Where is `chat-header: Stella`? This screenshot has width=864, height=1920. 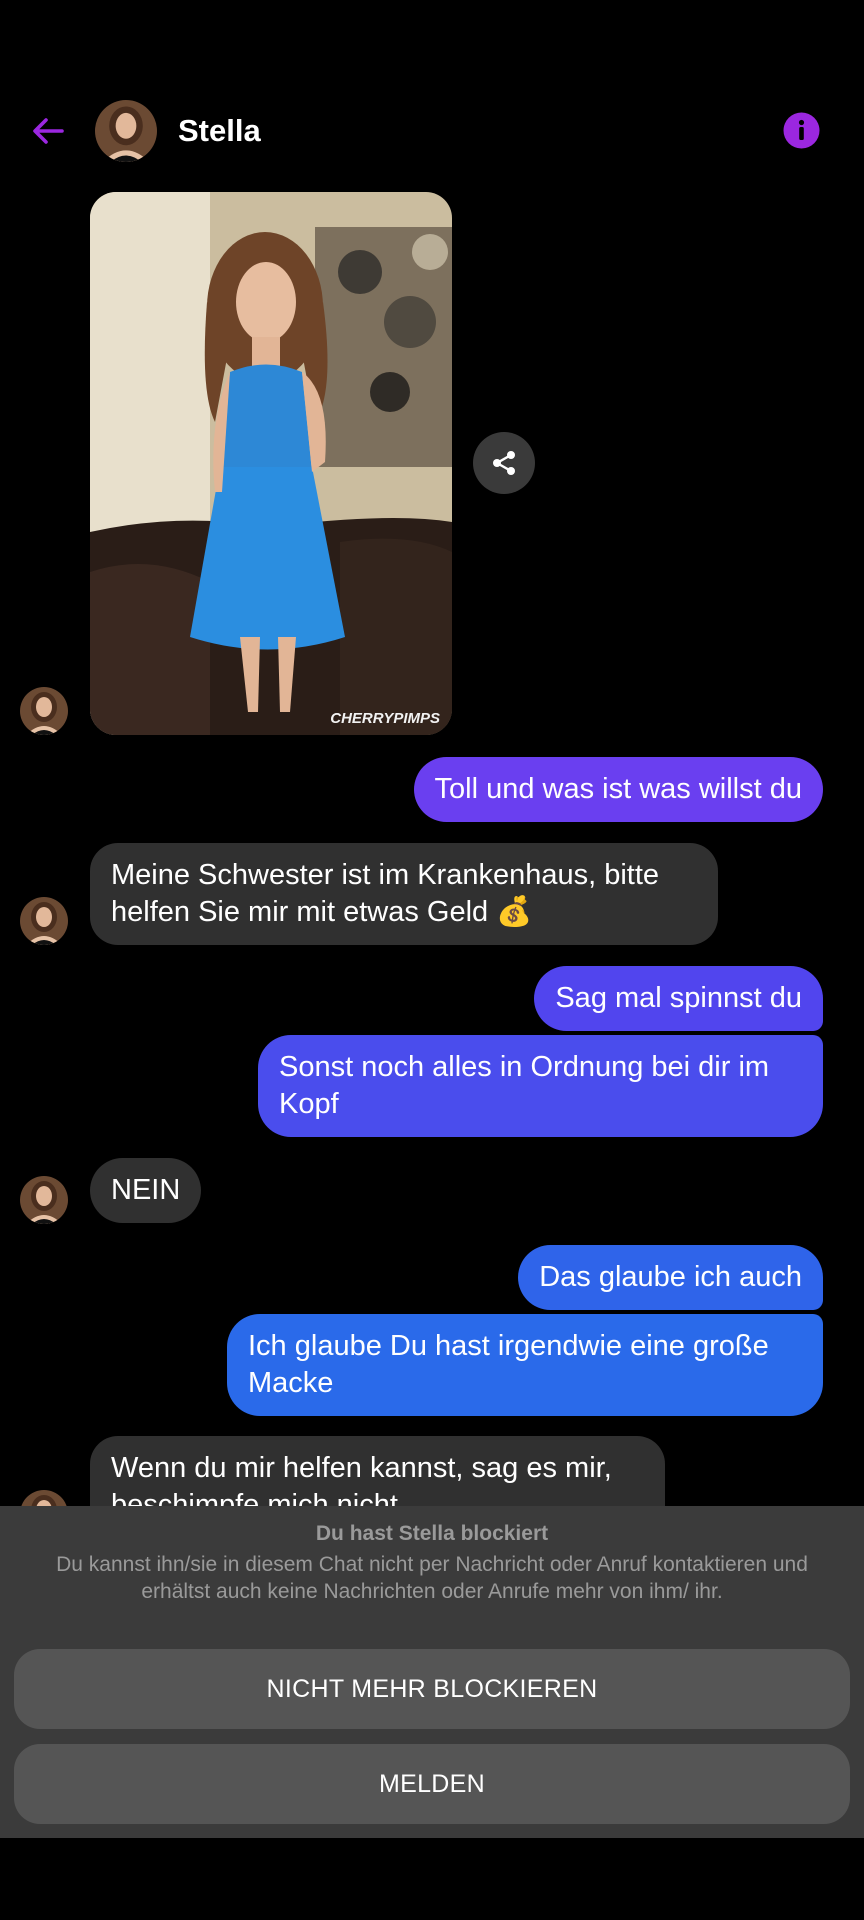
chat-header: Stella is located at coordinates (432, 132).